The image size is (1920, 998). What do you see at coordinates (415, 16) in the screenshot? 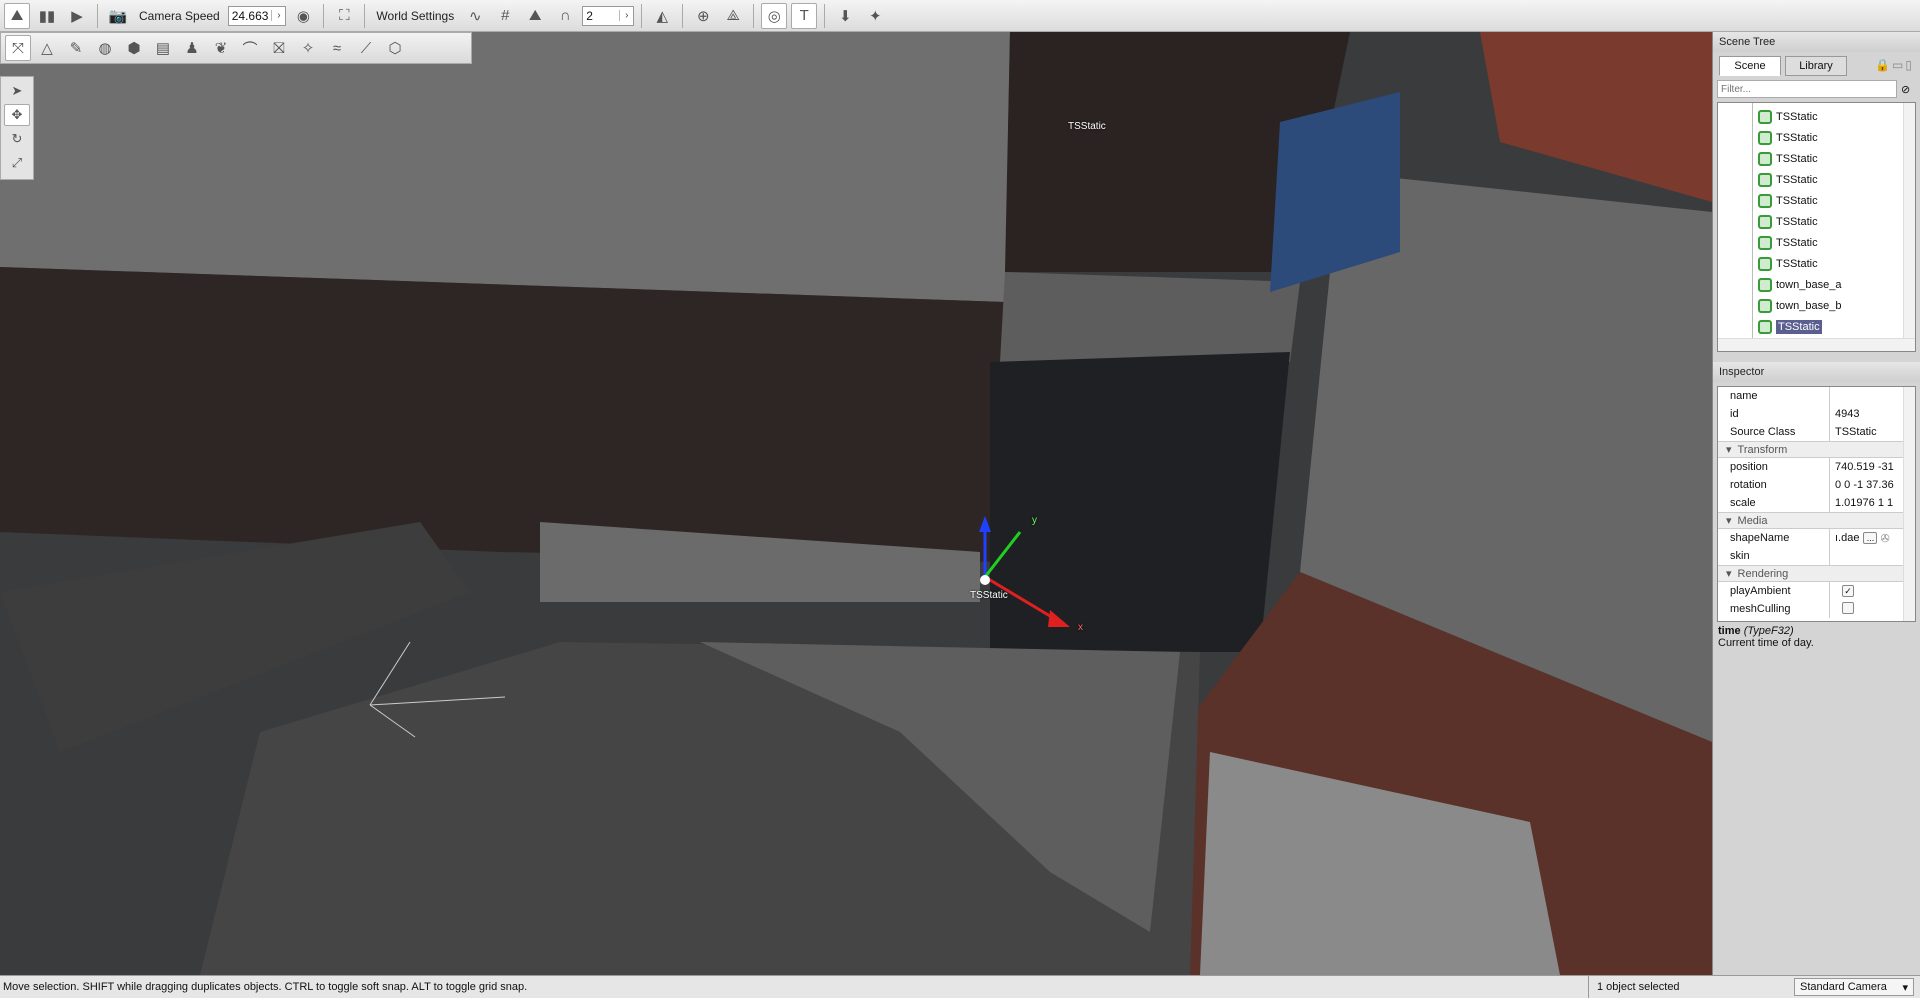
I see `world-settings-button: World Settings` at bounding box center [415, 16].